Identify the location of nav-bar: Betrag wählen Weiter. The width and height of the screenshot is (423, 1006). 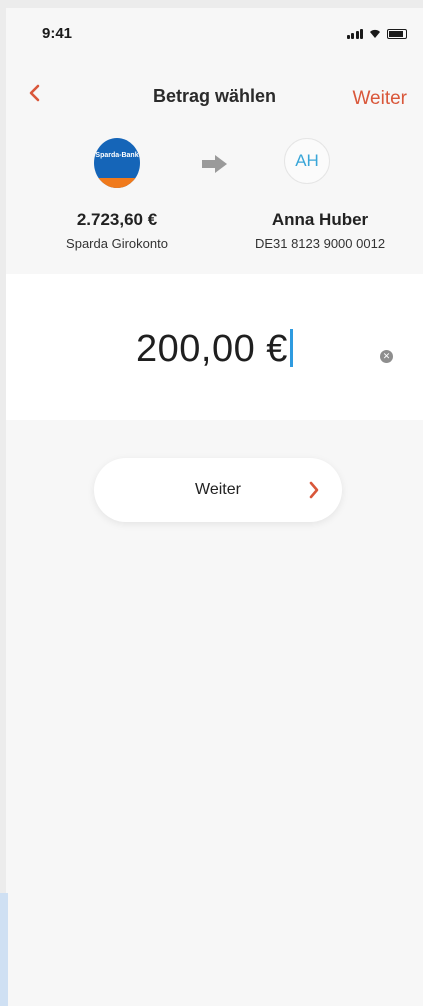
(214, 96).